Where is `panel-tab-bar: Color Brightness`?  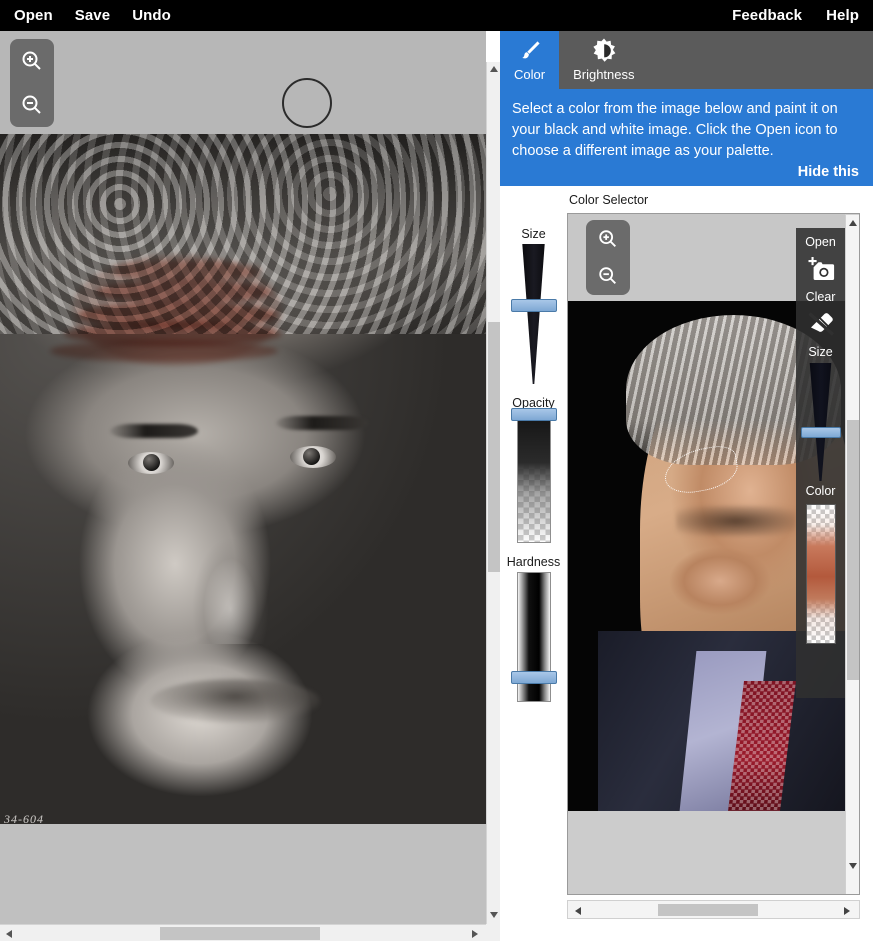 panel-tab-bar: Color Brightness is located at coordinates (686, 60).